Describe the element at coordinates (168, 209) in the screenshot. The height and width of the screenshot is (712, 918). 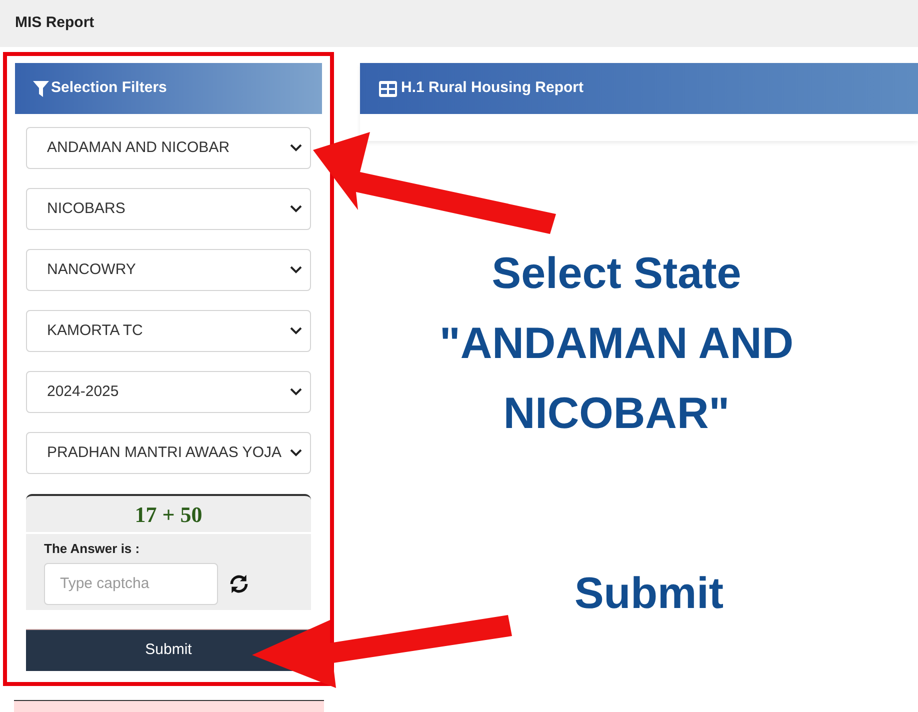
I see `dropdown-select: NICOBARS` at that location.